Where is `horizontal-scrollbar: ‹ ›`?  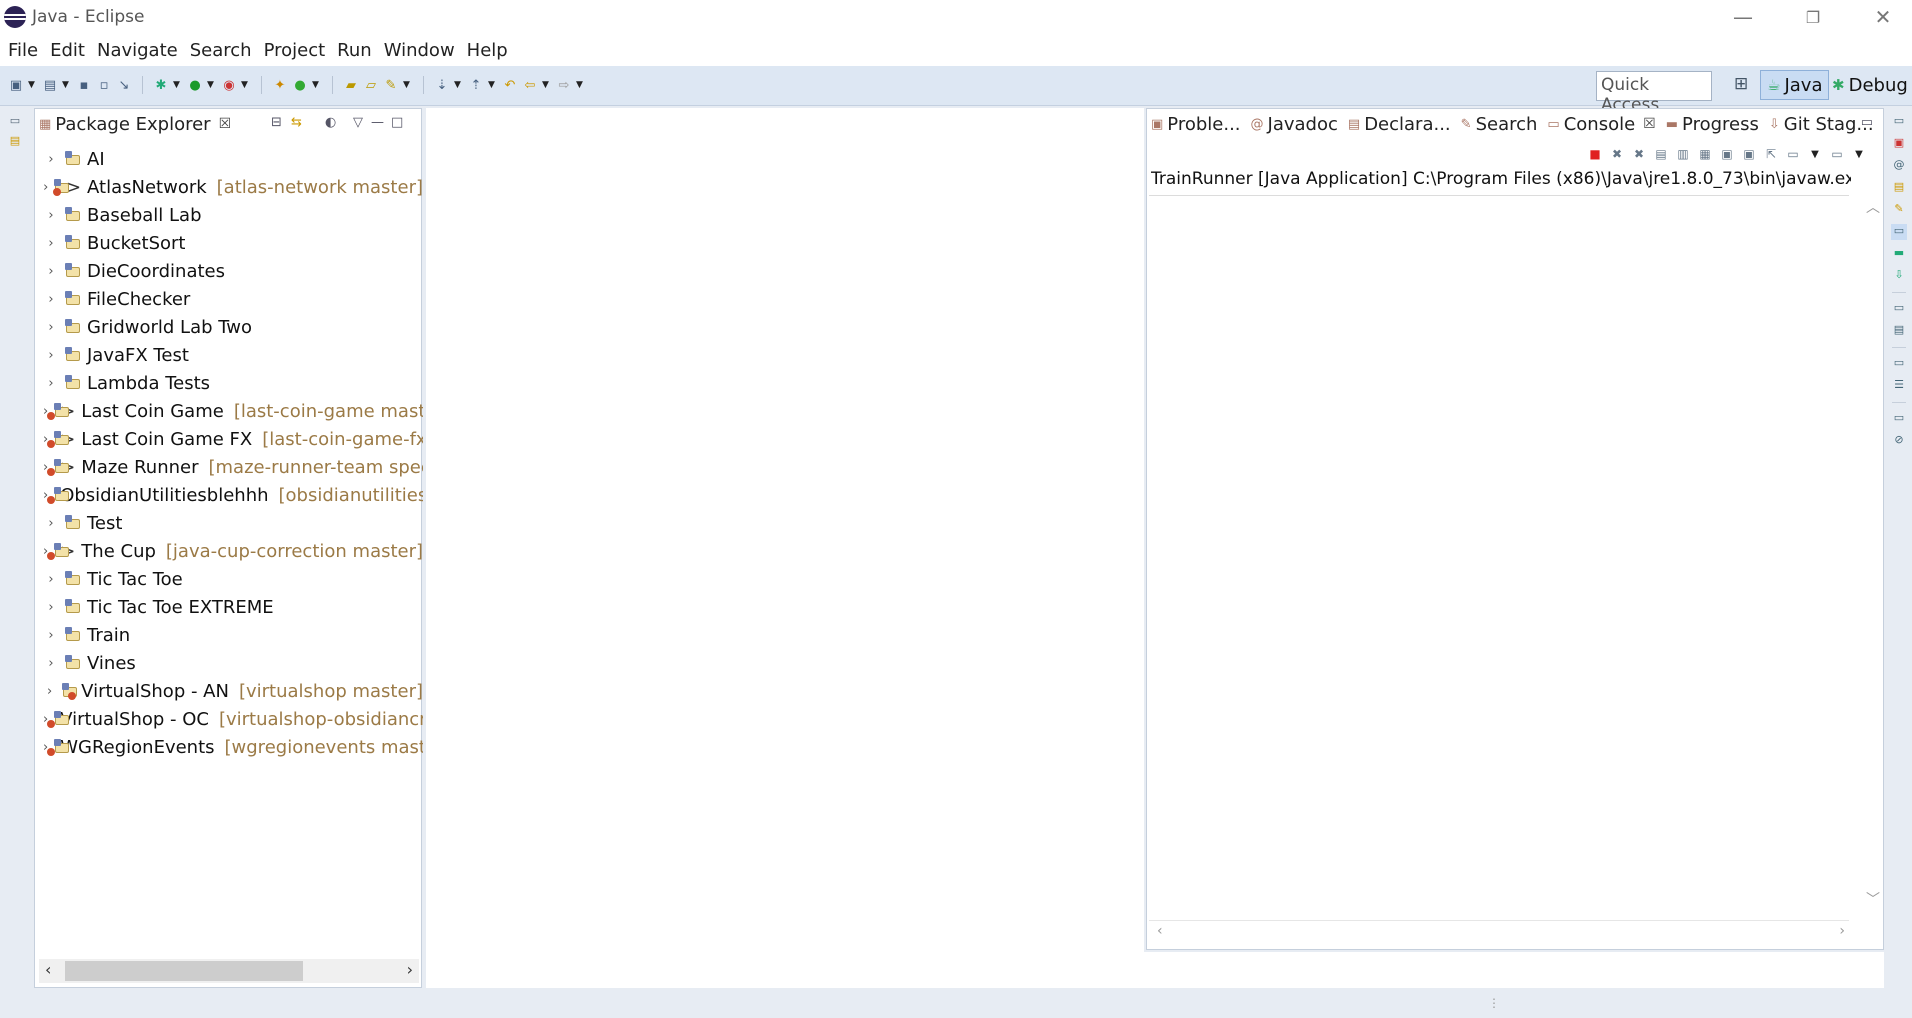 horizontal-scrollbar: ‹ › is located at coordinates (229, 971).